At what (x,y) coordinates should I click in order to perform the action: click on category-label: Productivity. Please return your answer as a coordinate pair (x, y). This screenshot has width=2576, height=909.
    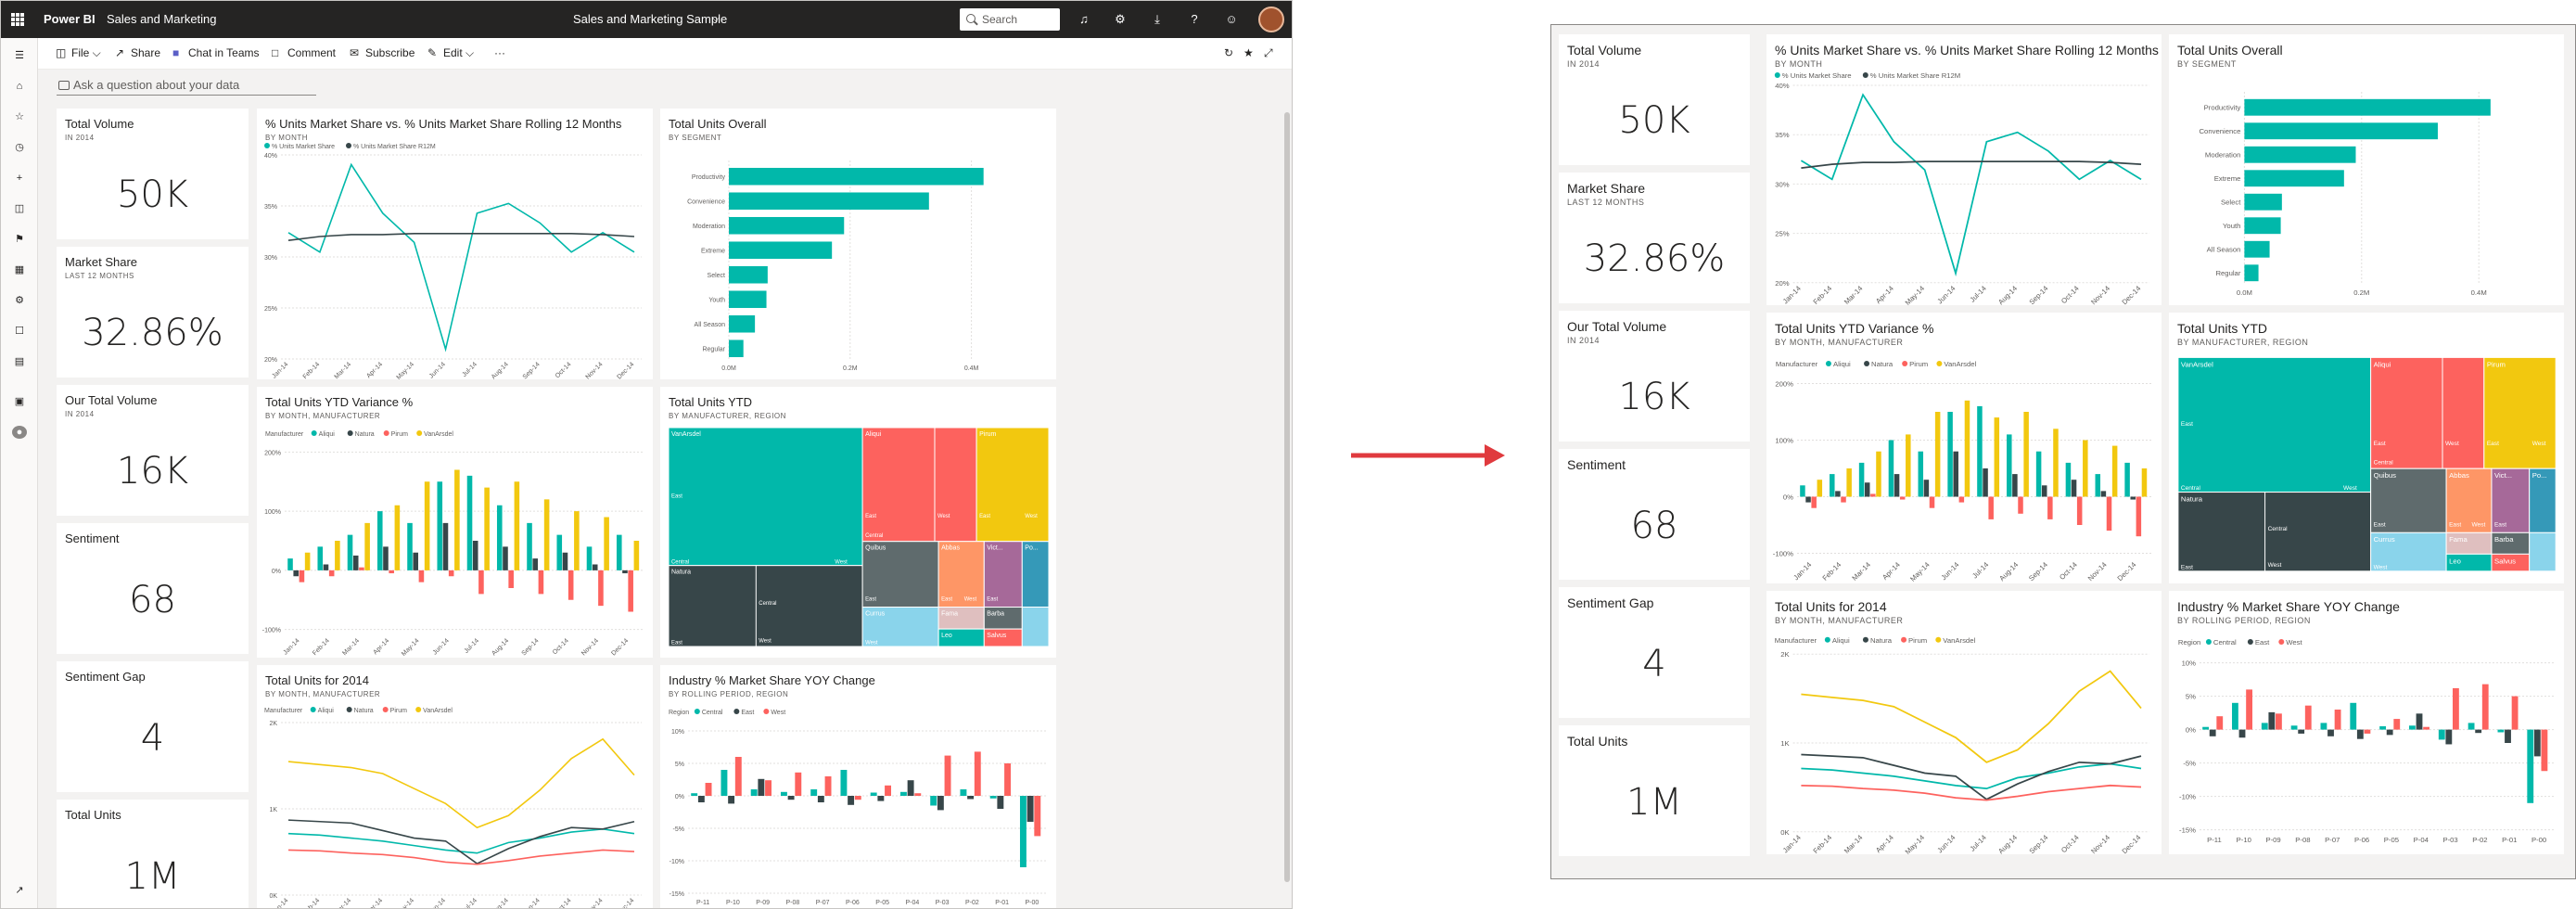
    Looking at the image, I should click on (709, 178).